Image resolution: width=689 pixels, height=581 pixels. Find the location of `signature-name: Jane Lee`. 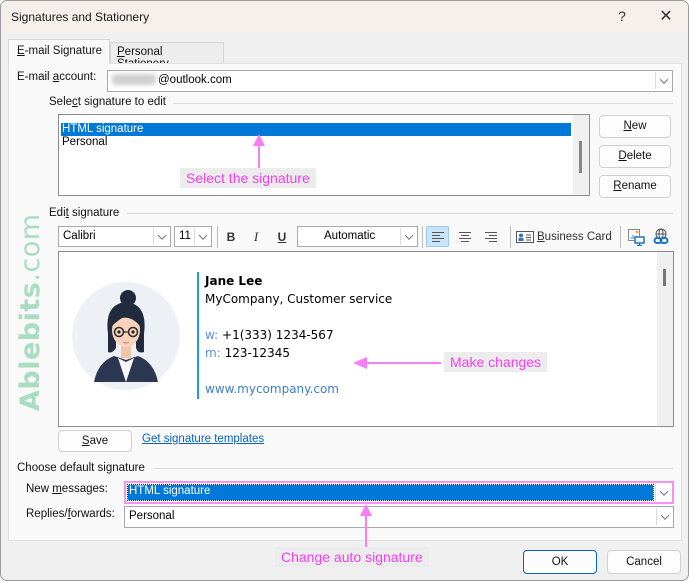

signature-name: Jane Lee is located at coordinates (234, 281).